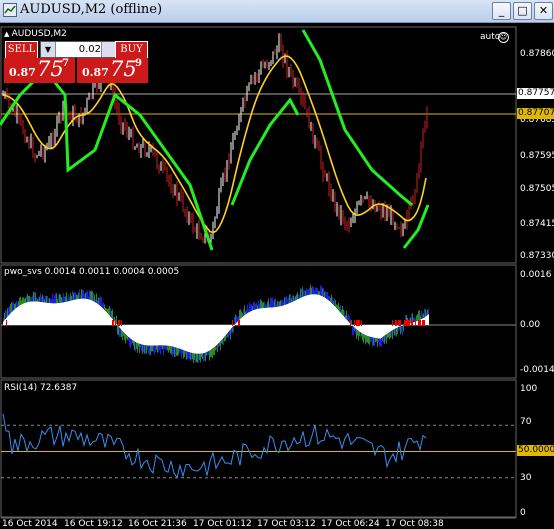  Describe the element at coordinates (108, 49) in the screenshot. I see `lot-spinner` at that location.